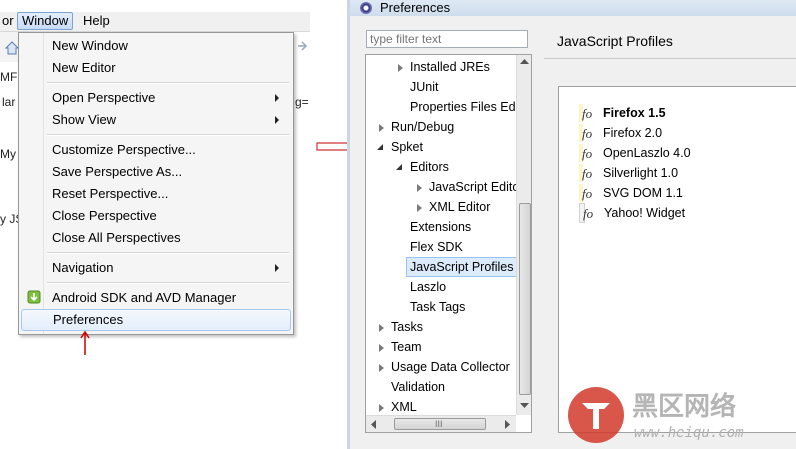 The width and height of the screenshot is (796, 449). Describe the element at coordinates (632, 213) in the screenshot. I see `profile-item: fo Yahoo! Widget` at that location.